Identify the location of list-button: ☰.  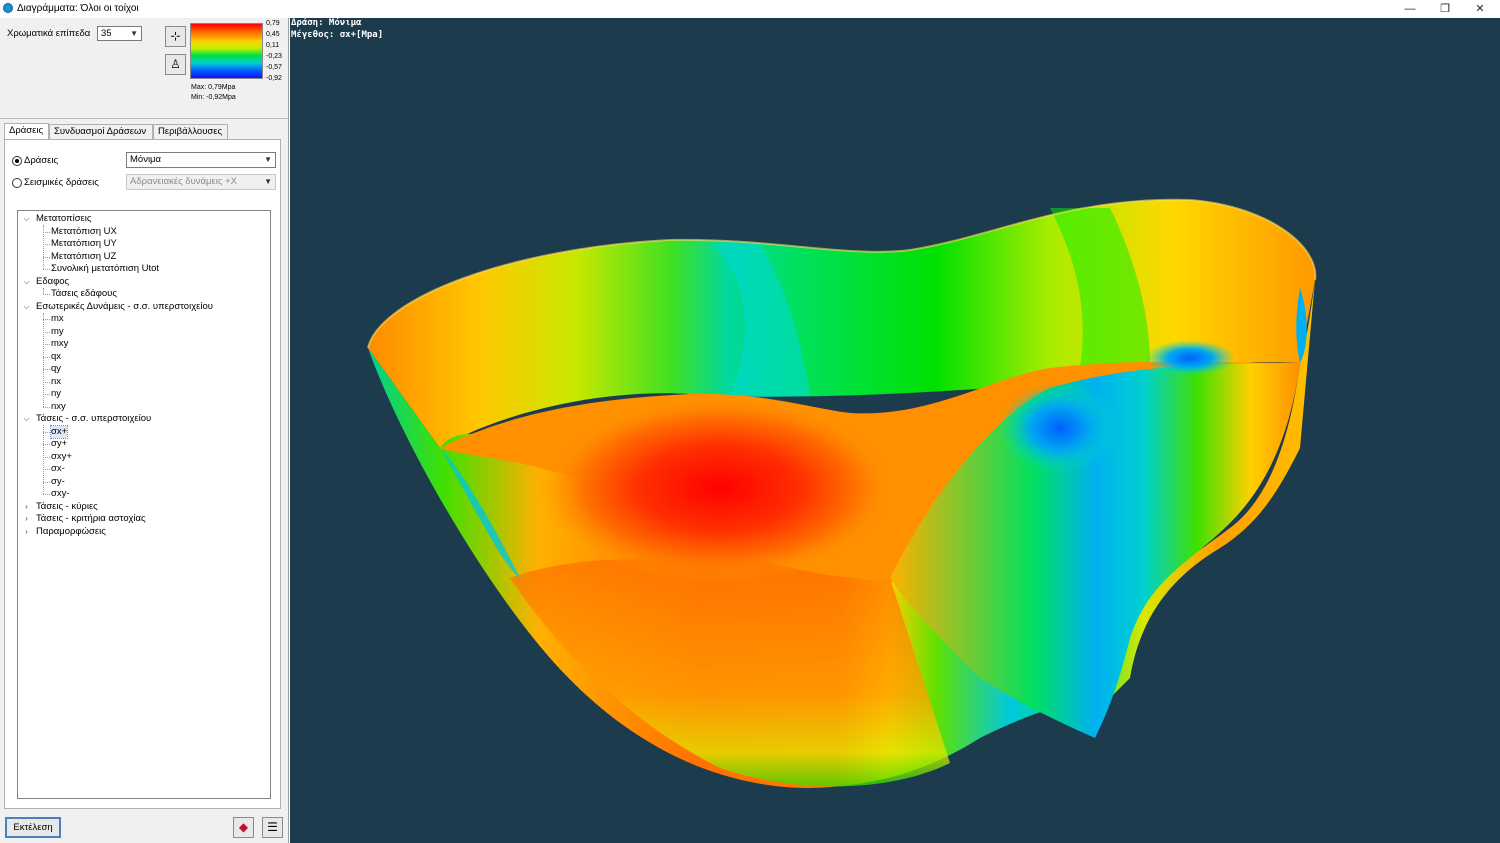
(272, 827).